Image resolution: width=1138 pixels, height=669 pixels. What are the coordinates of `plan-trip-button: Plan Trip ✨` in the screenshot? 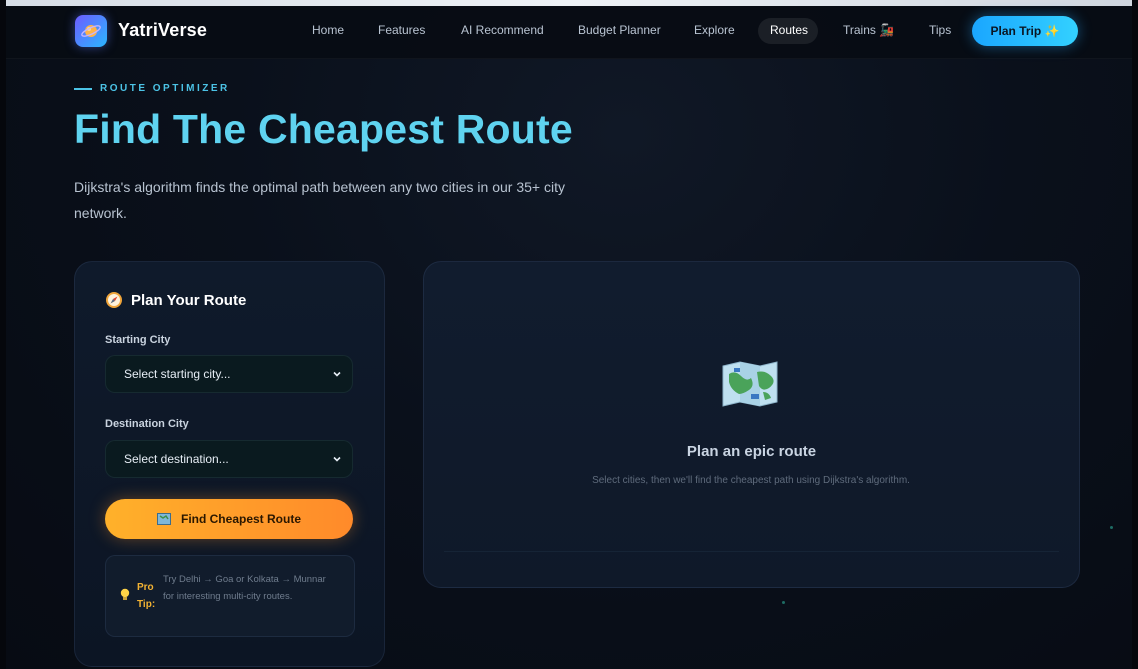 It's located at (1025, 31).